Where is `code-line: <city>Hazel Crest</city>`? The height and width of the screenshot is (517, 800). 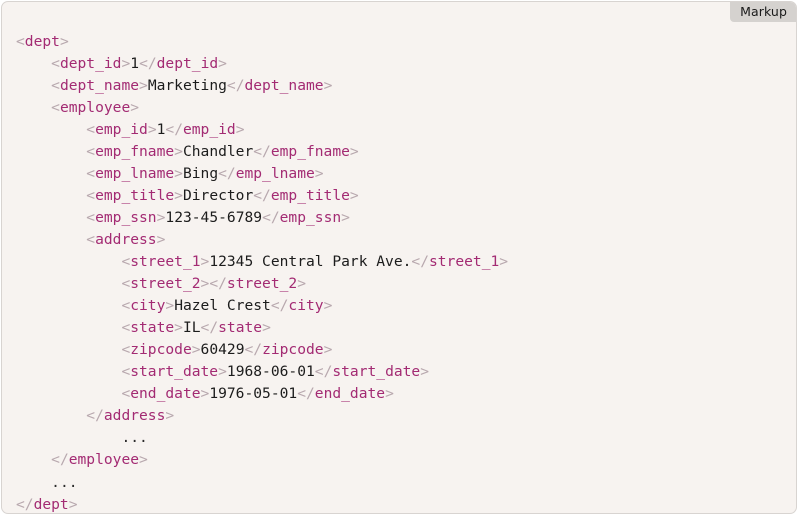 code-line: <city>Hazel Crest</city> is located at coordinates (262, 306).